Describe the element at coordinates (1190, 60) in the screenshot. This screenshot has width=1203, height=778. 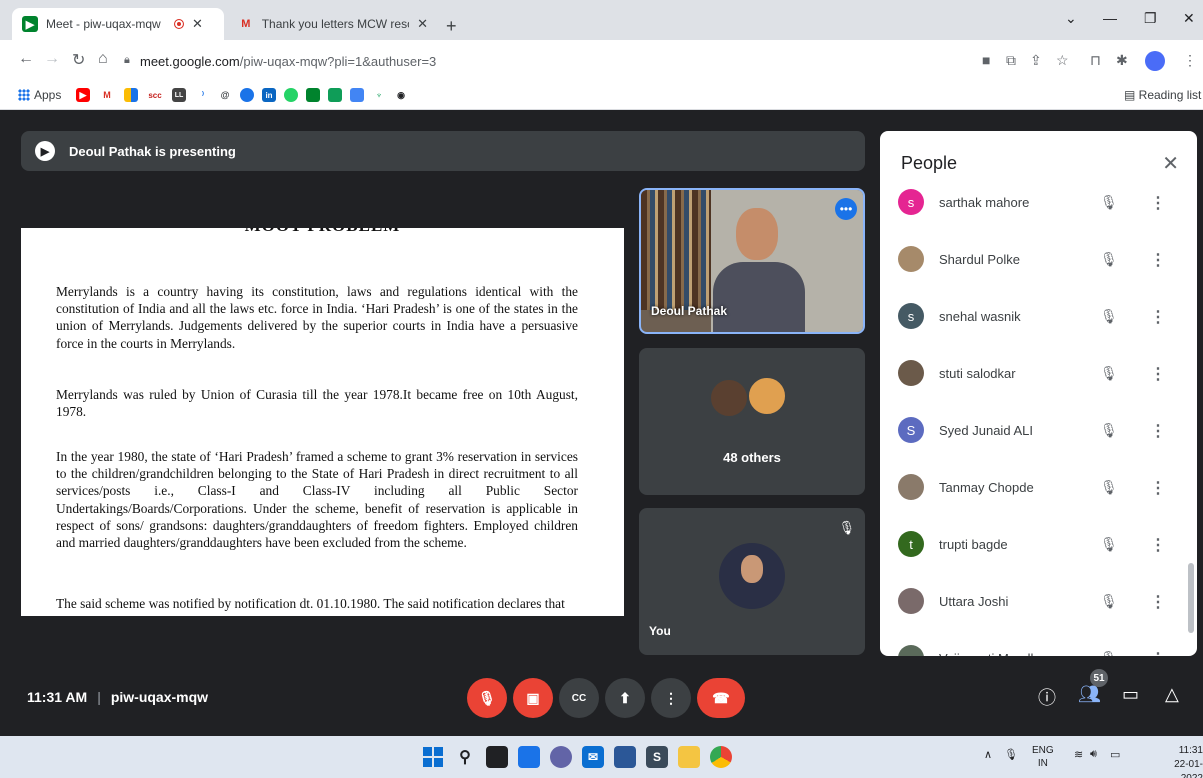
I see `menu-dots-icon: ⋮` at that location.